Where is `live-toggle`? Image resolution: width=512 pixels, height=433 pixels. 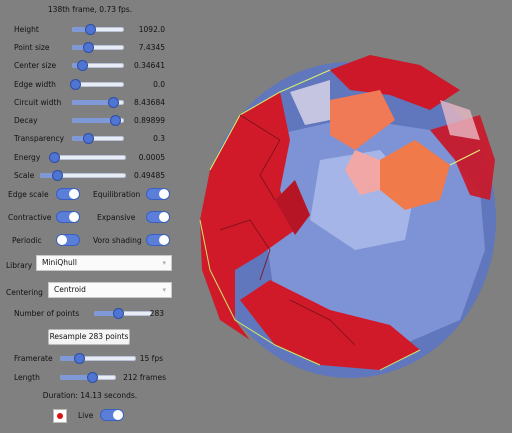
live-toggle is located at coordinates (112, 415).